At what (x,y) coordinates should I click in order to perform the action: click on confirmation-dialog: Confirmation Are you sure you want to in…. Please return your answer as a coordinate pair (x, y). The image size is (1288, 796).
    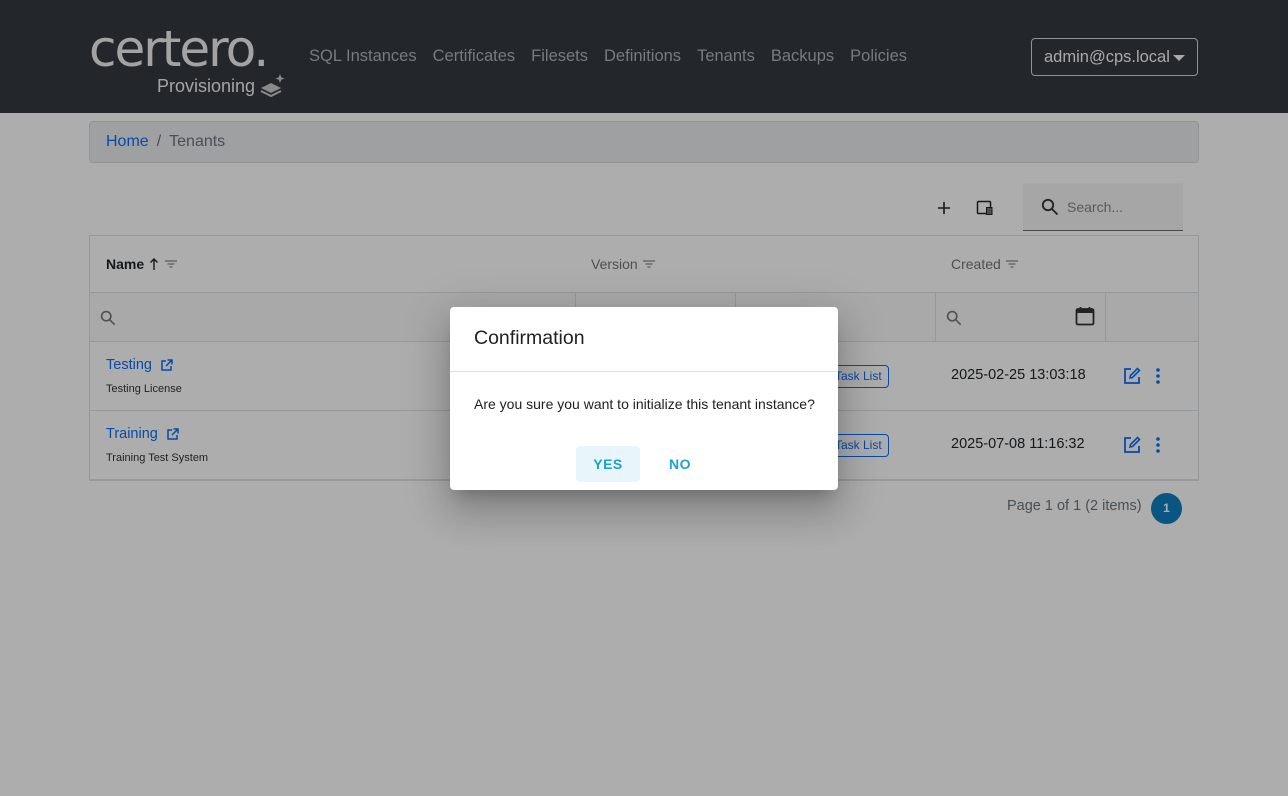
    Looking at the image, I should click on (644, 398).